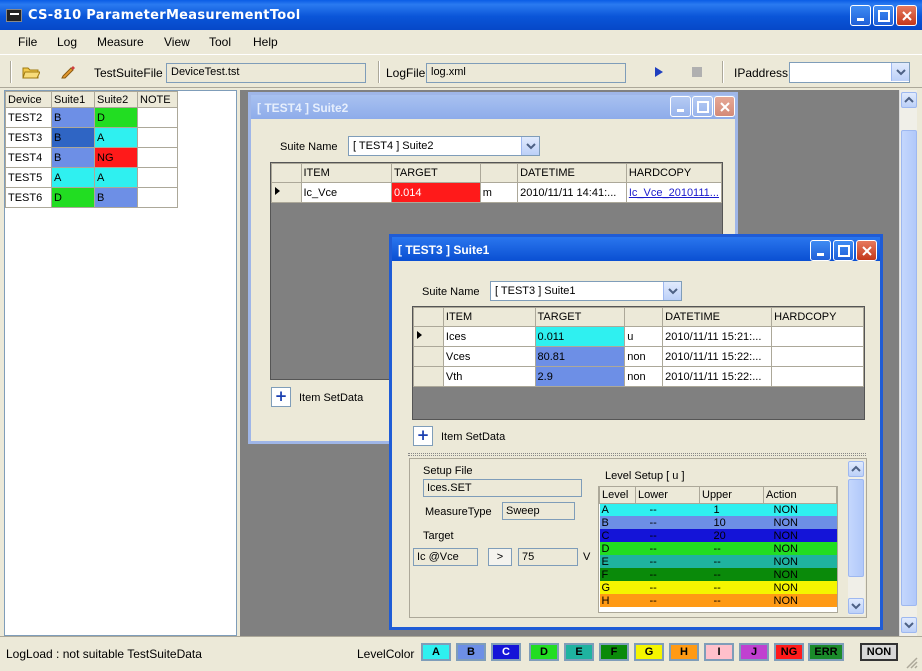  I want to click on scroll-down-icon, so click(856, 606).